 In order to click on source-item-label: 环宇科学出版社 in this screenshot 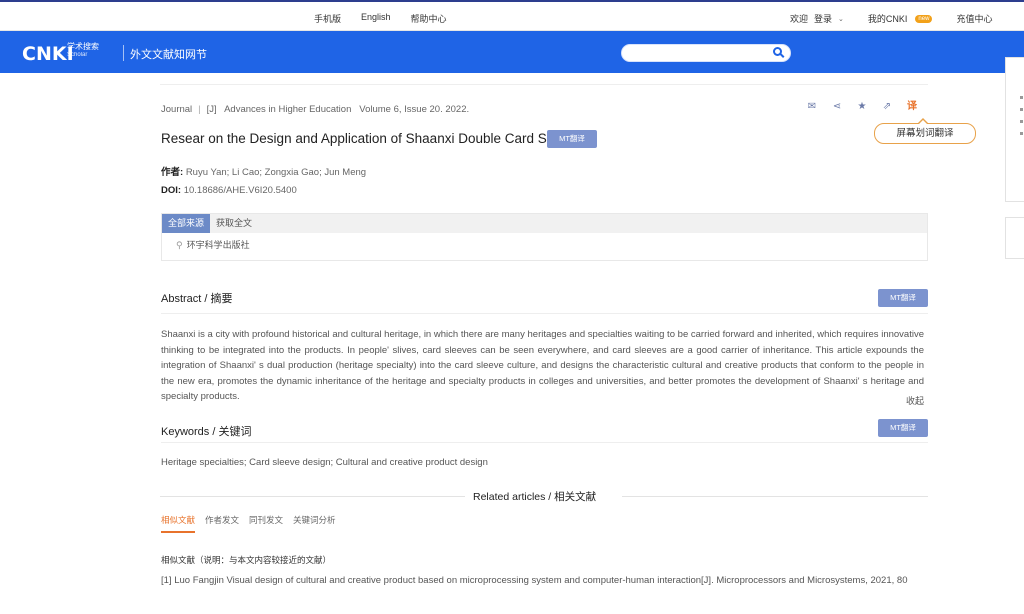, I will do `click(218, 245)`.